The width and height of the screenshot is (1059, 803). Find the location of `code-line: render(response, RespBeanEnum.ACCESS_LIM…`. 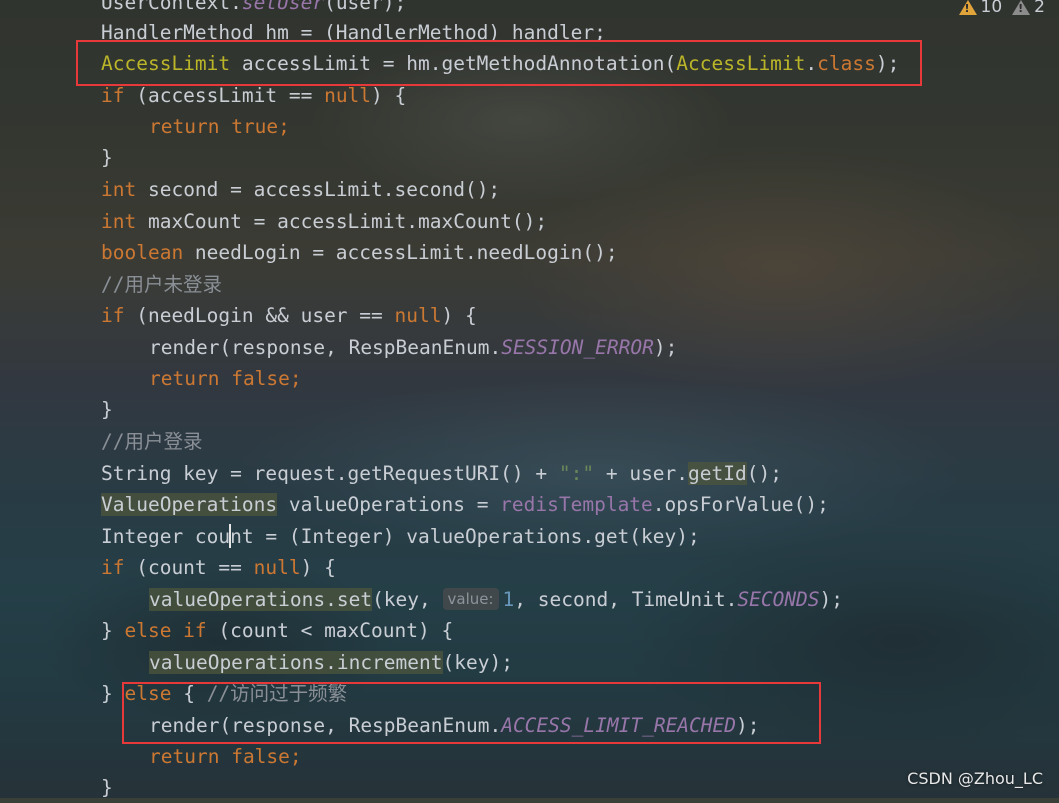

code-line: render(response, RespBeanEnum.ACCESS_LIM… is located at coordinates (454, 725).